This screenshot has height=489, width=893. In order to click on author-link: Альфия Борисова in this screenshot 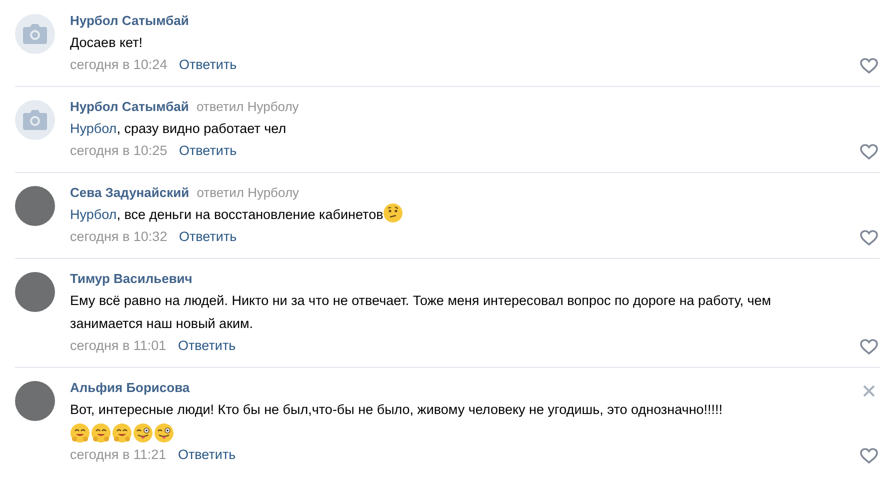, I will do `click(130, 387)`.